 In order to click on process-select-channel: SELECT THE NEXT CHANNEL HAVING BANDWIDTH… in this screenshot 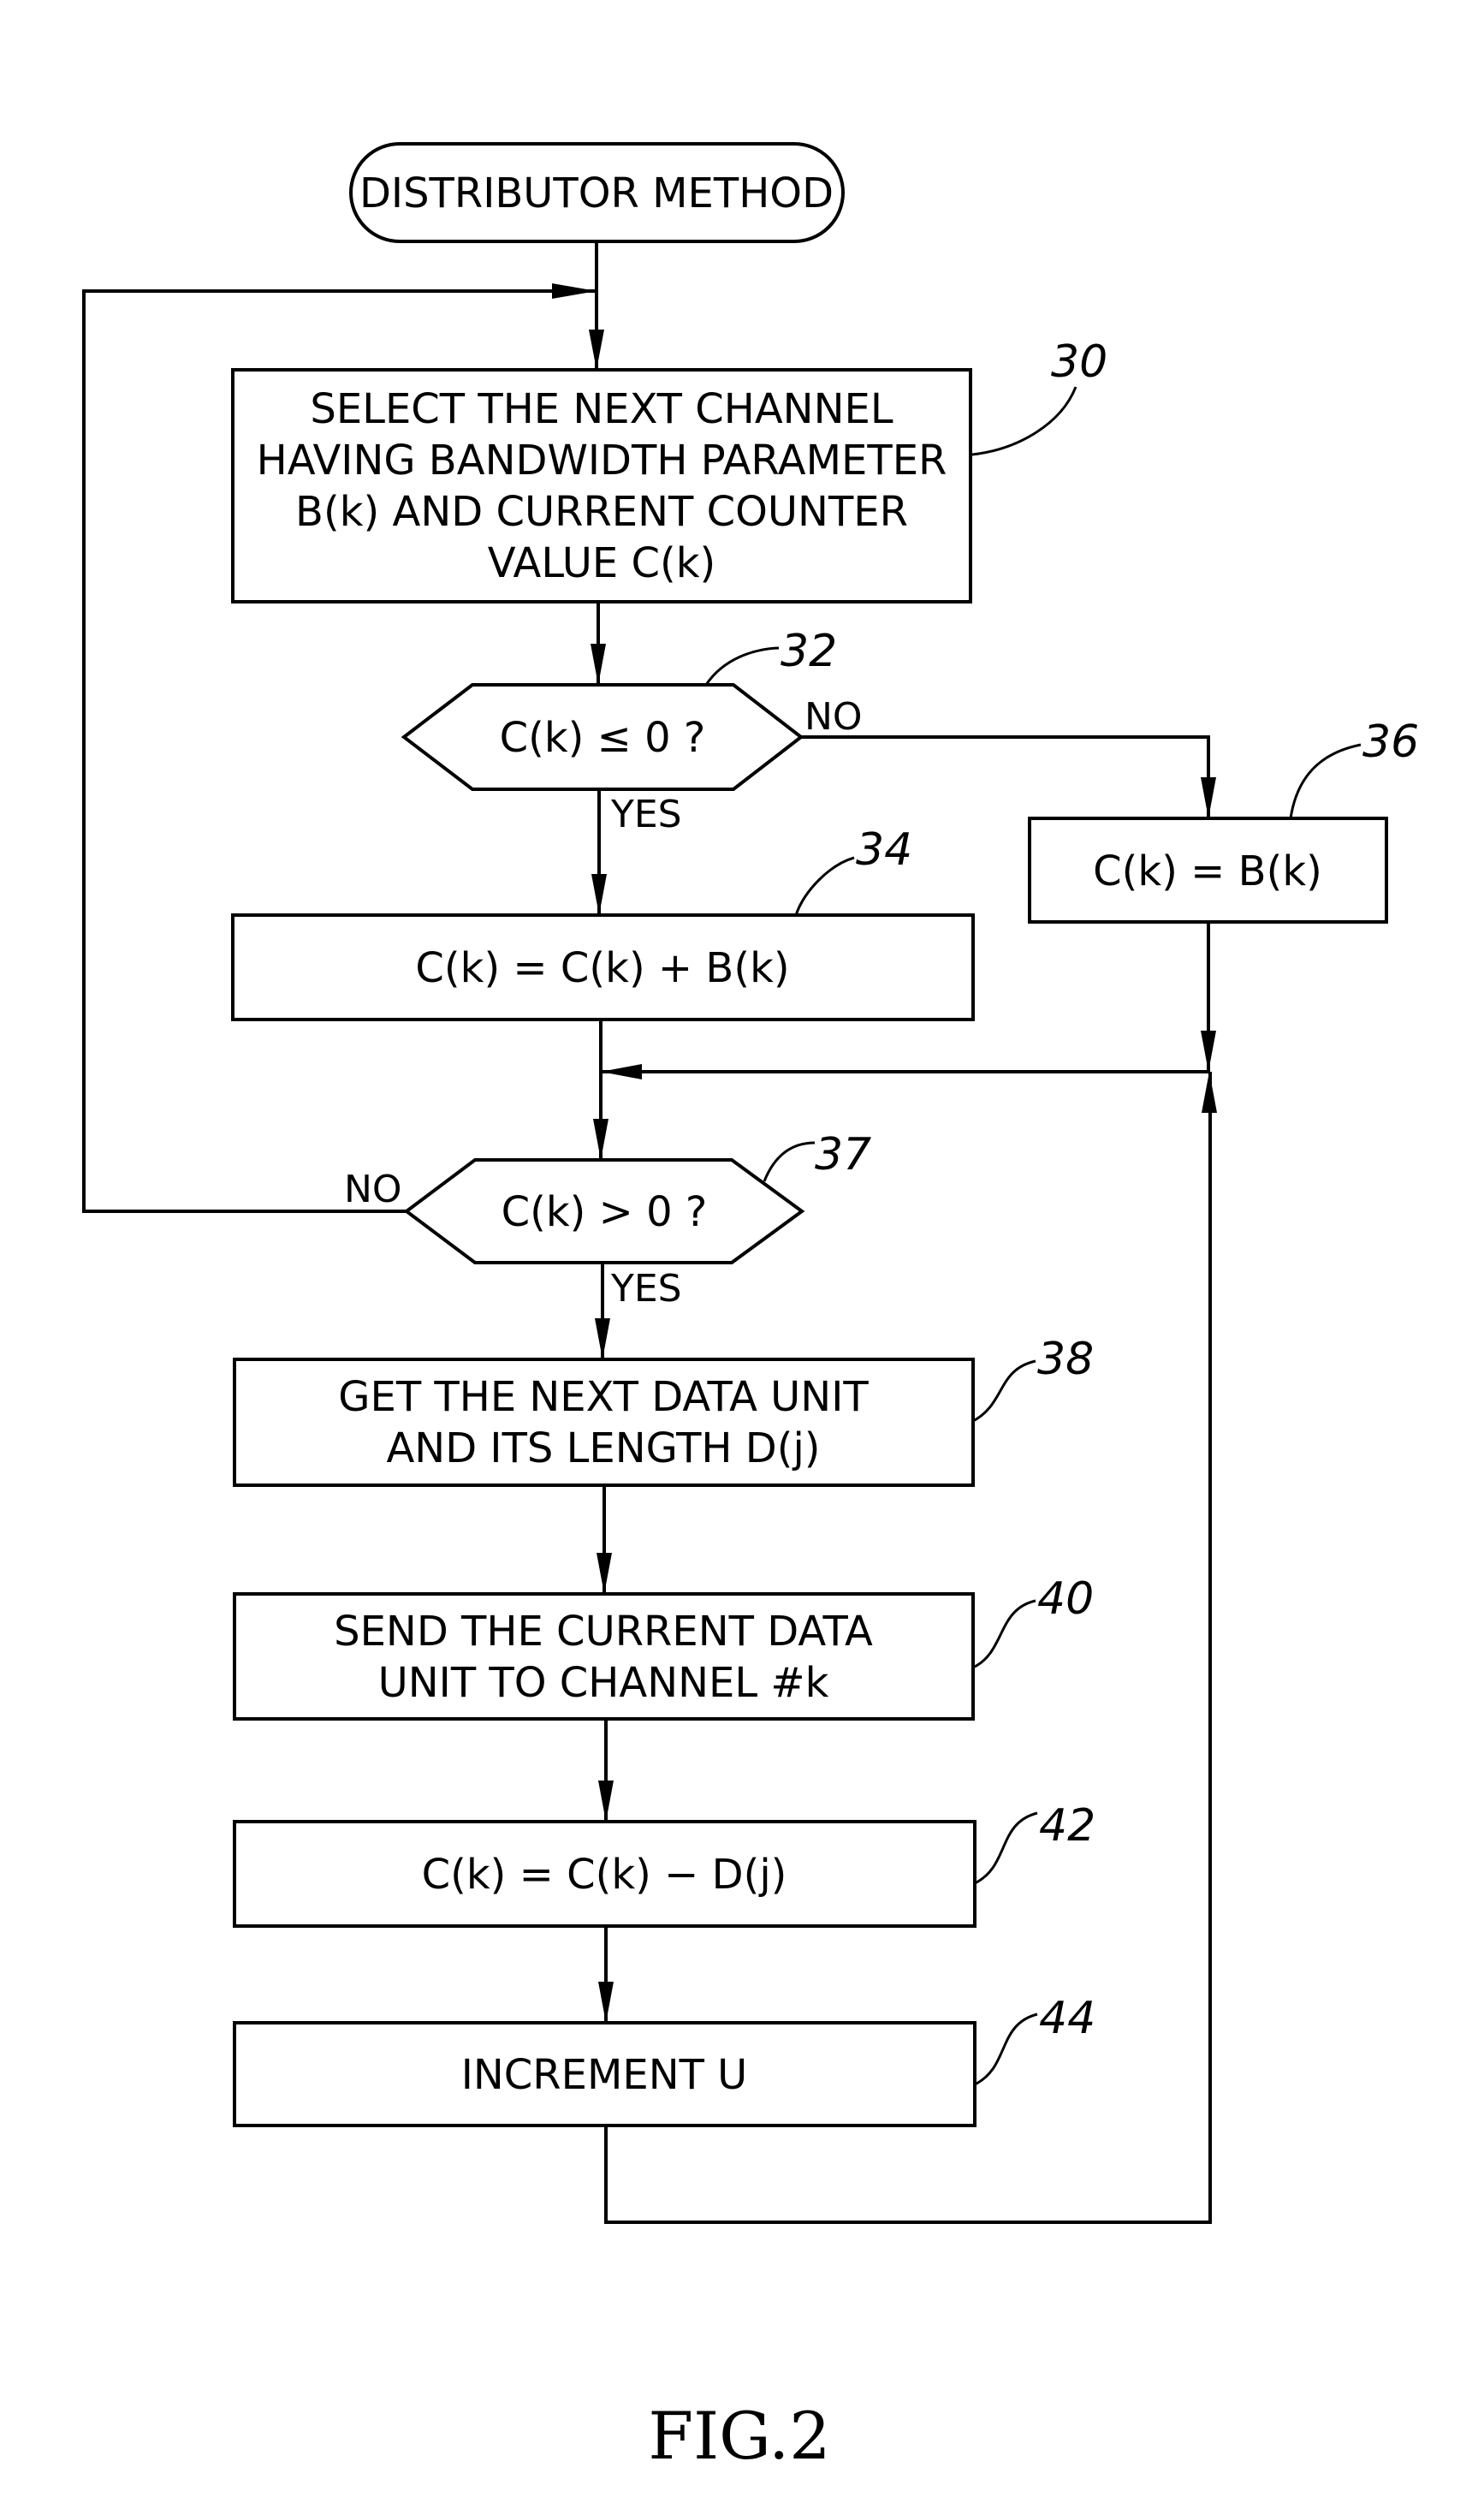, I will do `click(602, 485)`.